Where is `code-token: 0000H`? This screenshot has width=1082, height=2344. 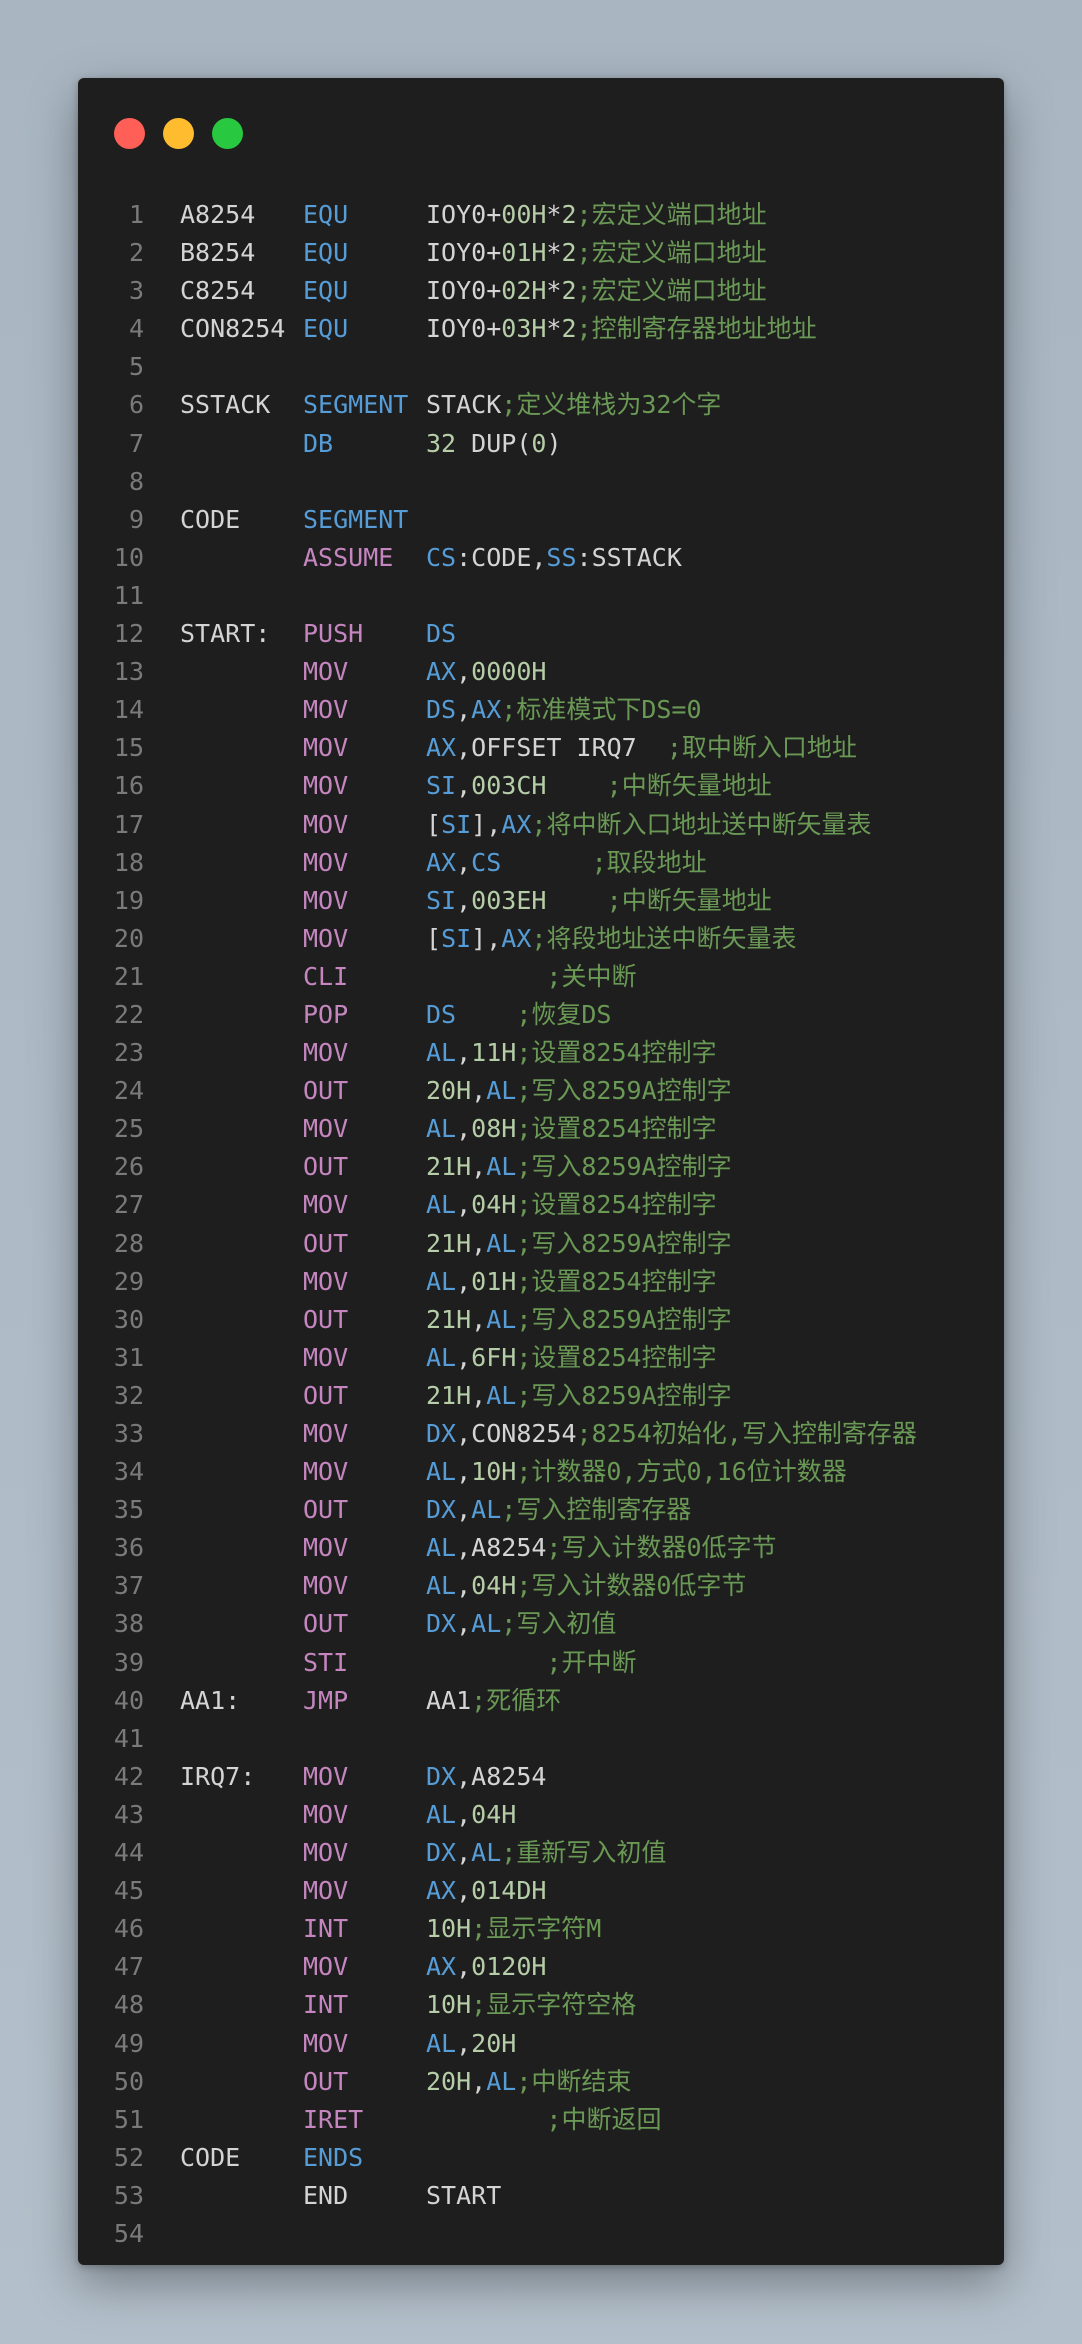
code-token: 0000H is located at coordinates (509, 672).